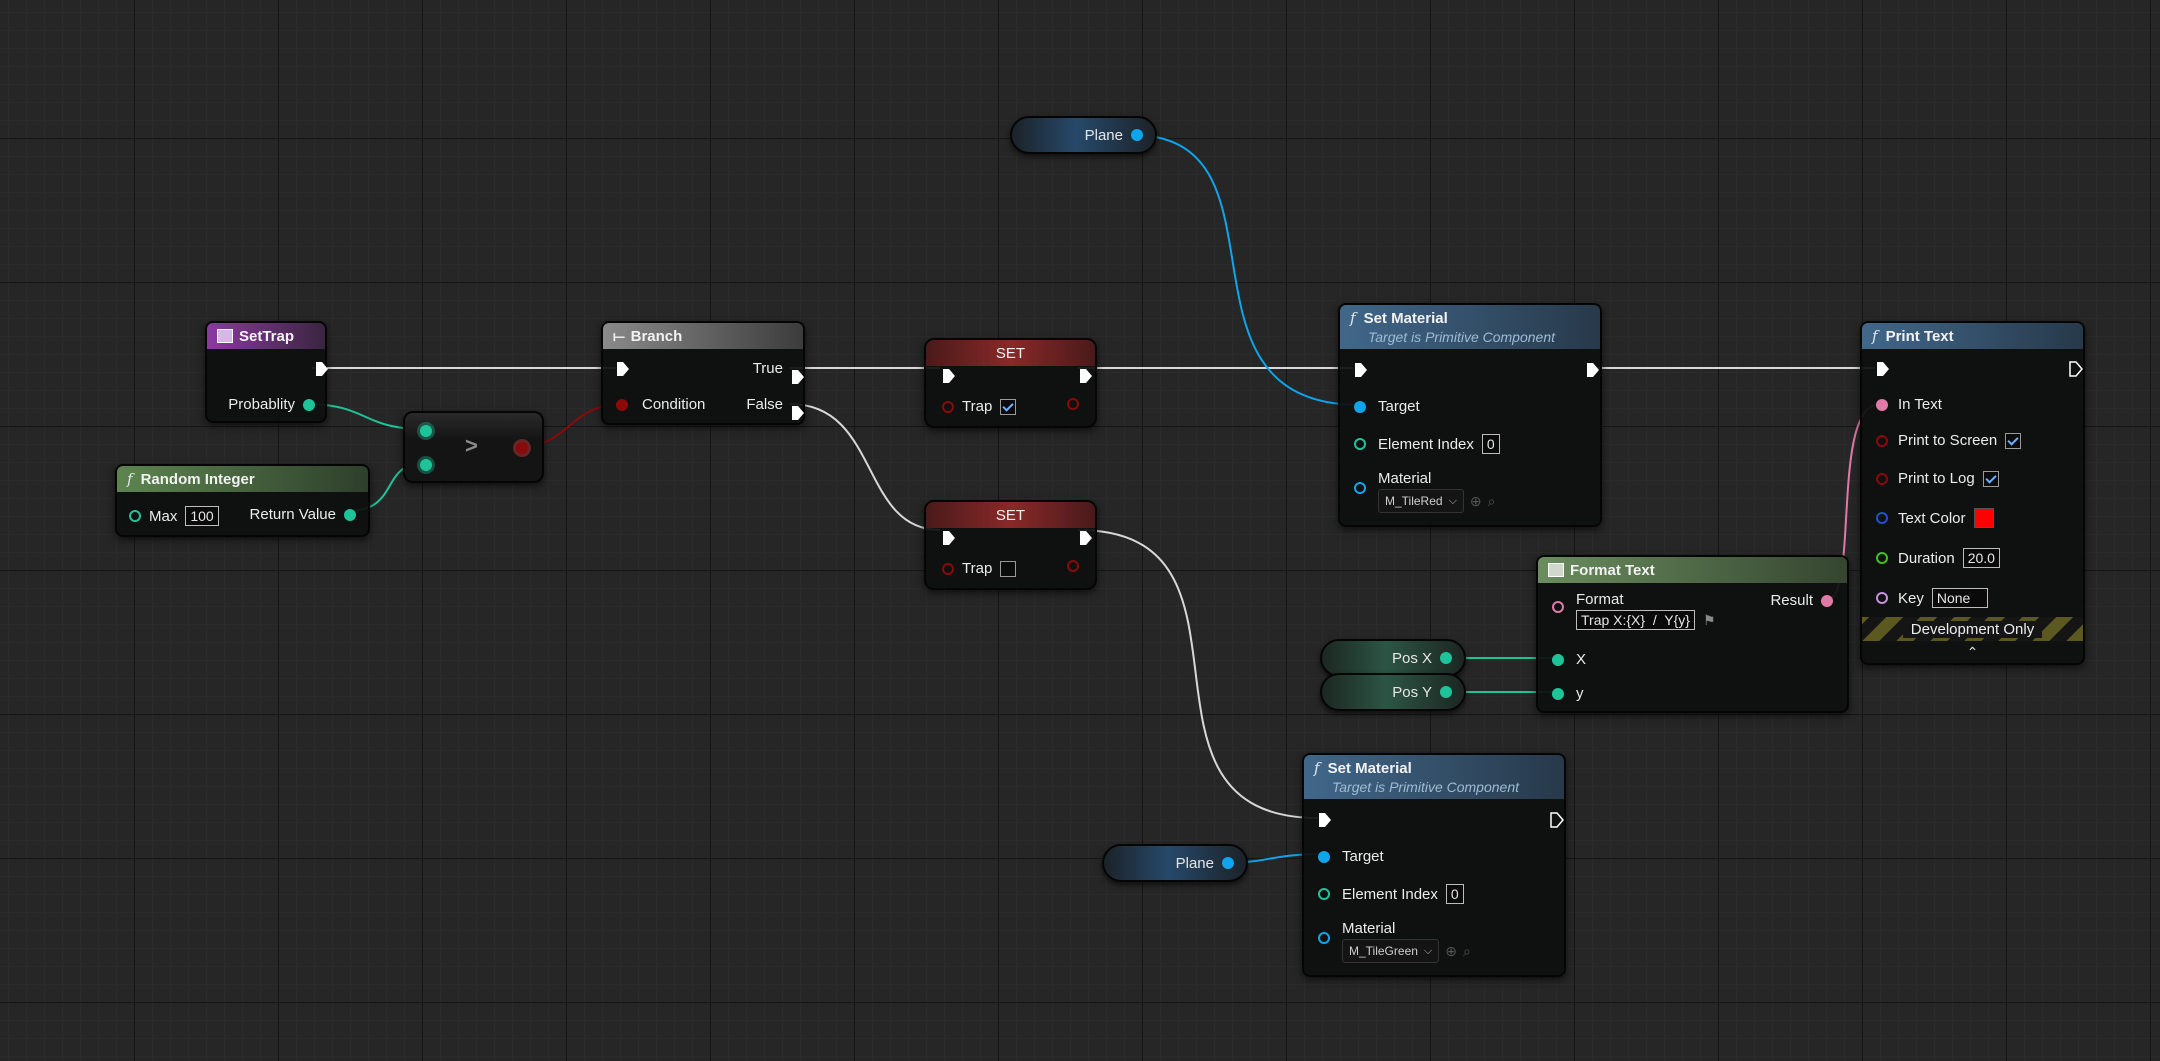 The width and height of the screenshot is (2160, 1061). What do you see at coordinates (267, 336) in the screenshot?
I see `settrap-title: SetTrap` at bounding box center [267, 336].